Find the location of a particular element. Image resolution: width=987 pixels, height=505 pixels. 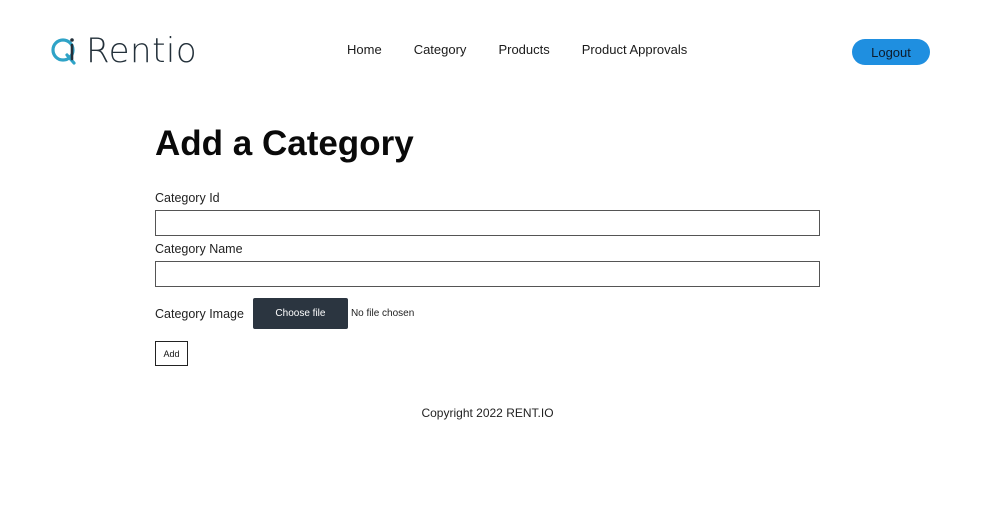

category-name-input is located at coordinates (487, 274).